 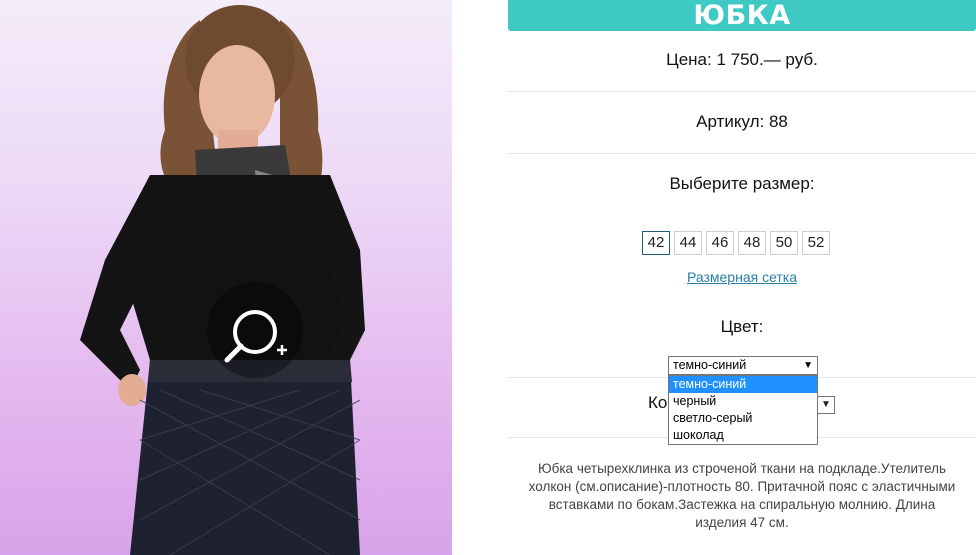 What do you see at coordinates (688, 243) in the screenshot?
I see `size-option-44: 44` at bounding box center [688, 243].